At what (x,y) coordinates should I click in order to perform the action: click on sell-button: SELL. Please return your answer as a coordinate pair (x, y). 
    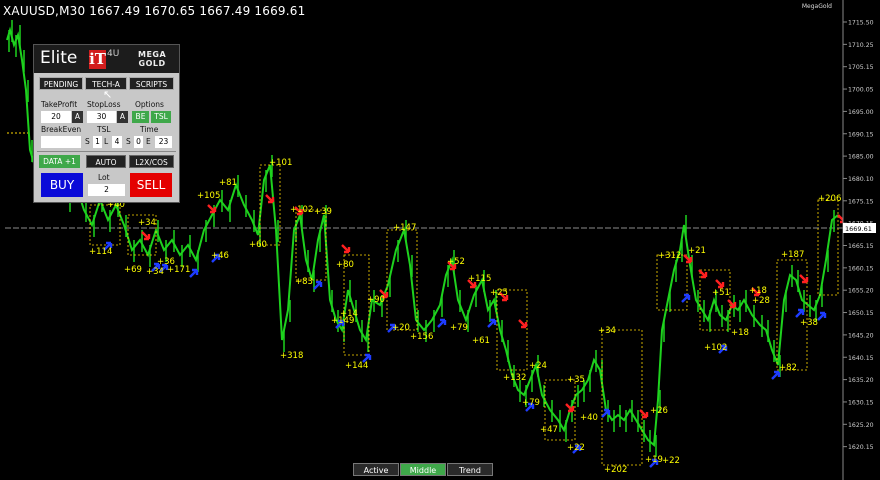
    Looking at the image, I should click on (151, 185).